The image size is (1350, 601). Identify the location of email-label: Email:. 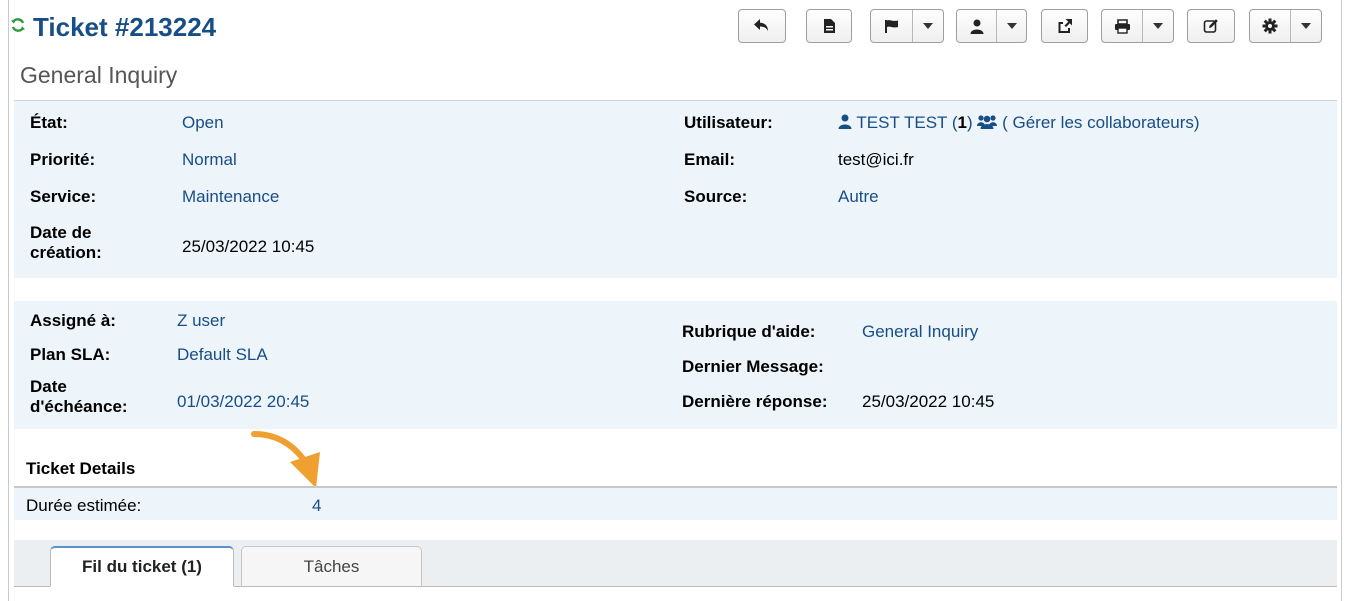
(710, 159).